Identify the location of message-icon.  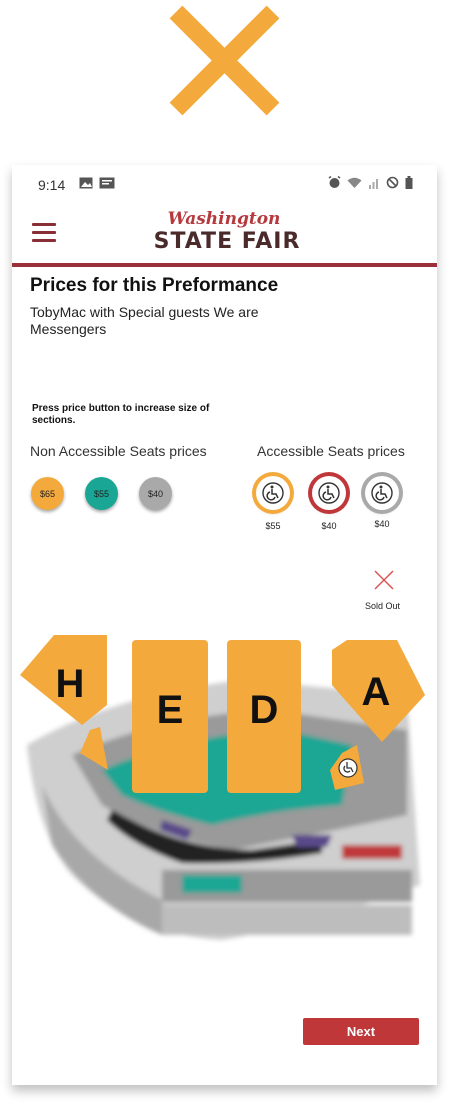
(107, 183).